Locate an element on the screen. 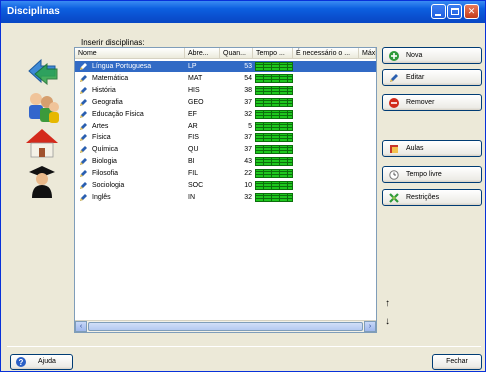 This screenshot has width=486, height=372. list-row: Filosofia FIL 22 is located at coordinates (225, 173).